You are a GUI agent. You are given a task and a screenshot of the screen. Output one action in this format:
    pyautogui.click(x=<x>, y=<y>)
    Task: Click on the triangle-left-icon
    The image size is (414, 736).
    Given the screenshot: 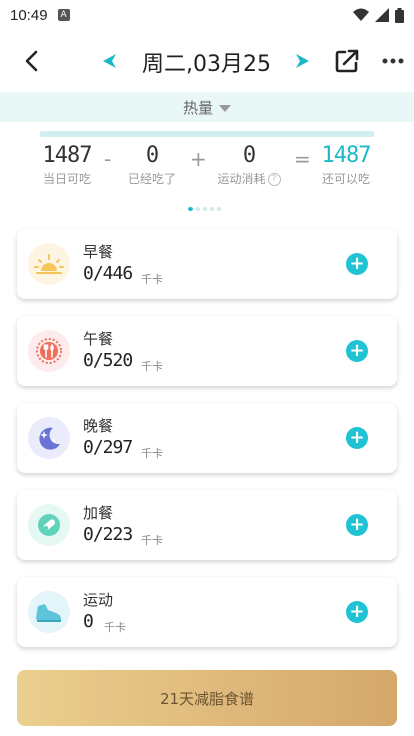 What is the action you would take?
    pyautogui.click(x=109, y=61)
    